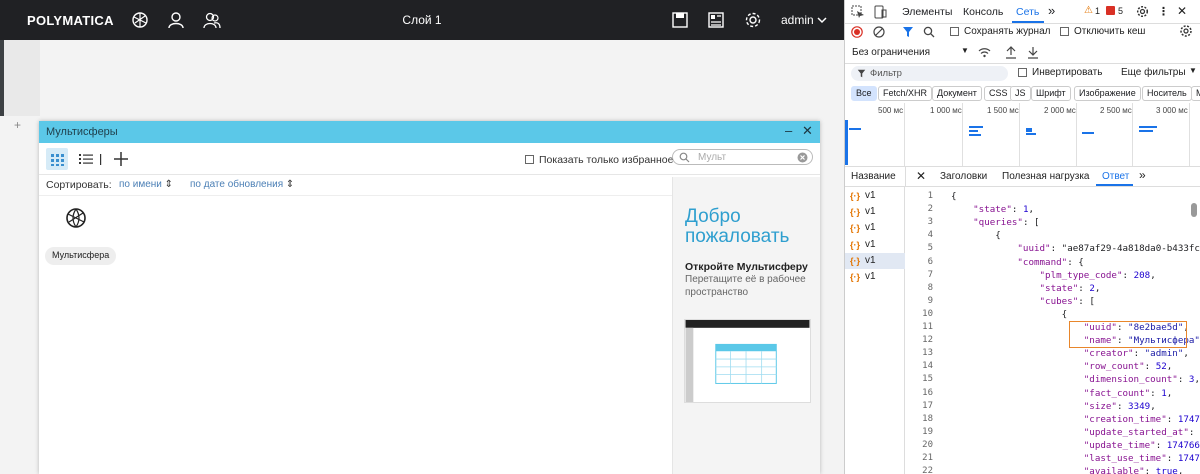 The width and height of the screenshot is (1200, 474). I want to click on waterfall-bars, so click(1001, 142).